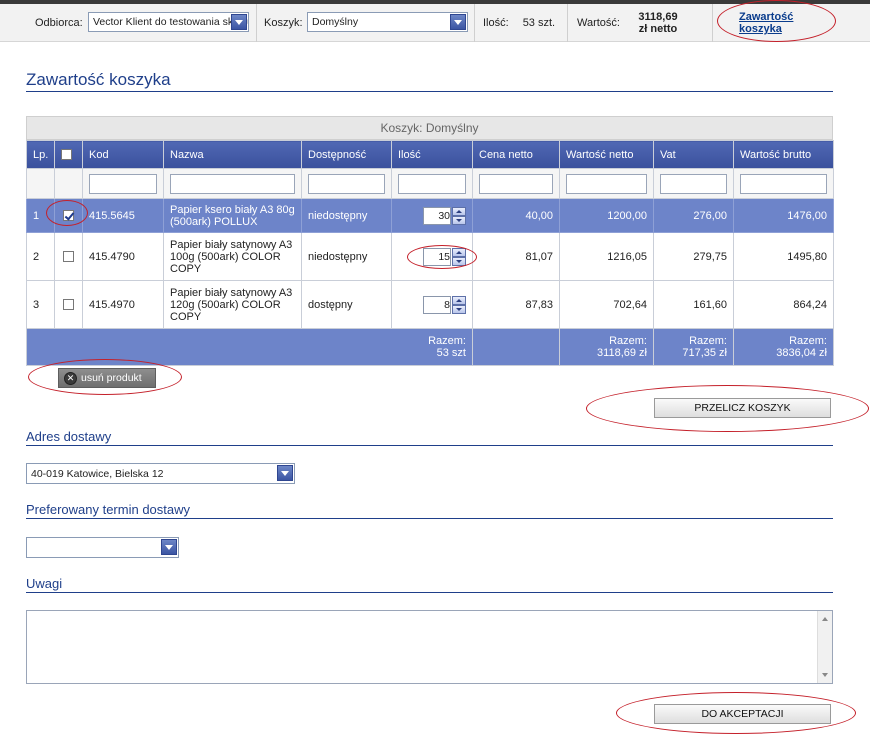  What do you see at coordinates (801, 353) in the screenshot?
I see `totals-gross: 3836,04 zł` at bounding box center [801, 353].